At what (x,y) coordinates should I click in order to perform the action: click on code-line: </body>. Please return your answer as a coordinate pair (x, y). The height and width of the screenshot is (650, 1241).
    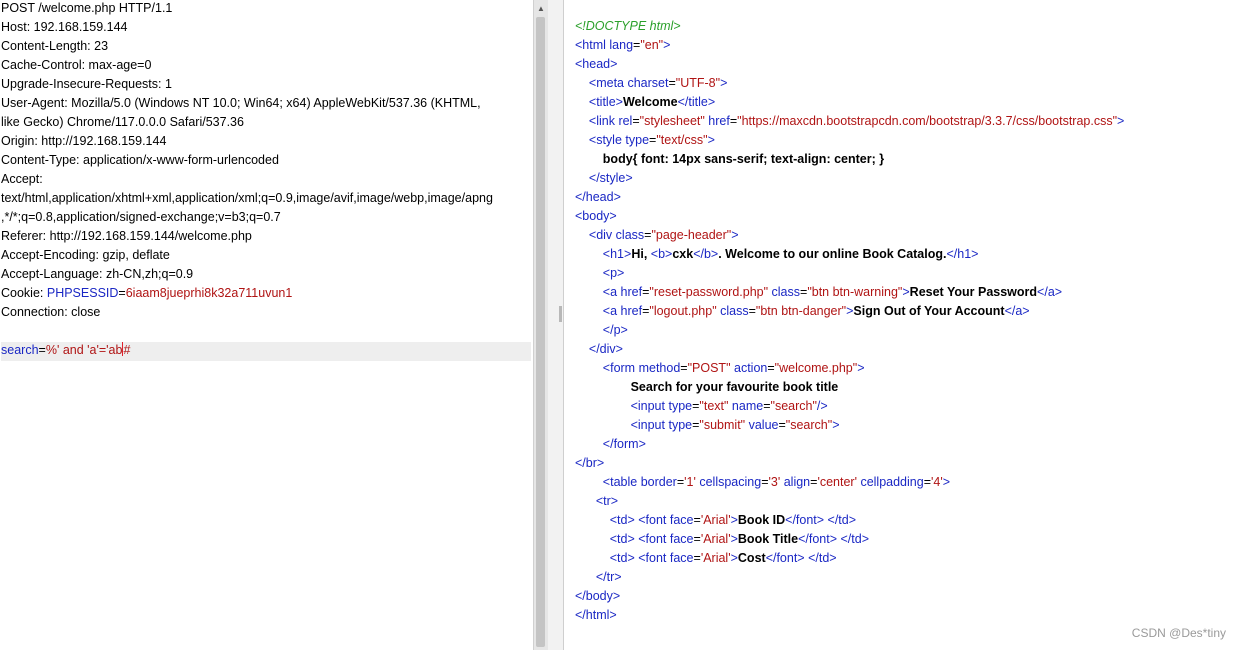
    Looking at the image, I should click on (849, 596).